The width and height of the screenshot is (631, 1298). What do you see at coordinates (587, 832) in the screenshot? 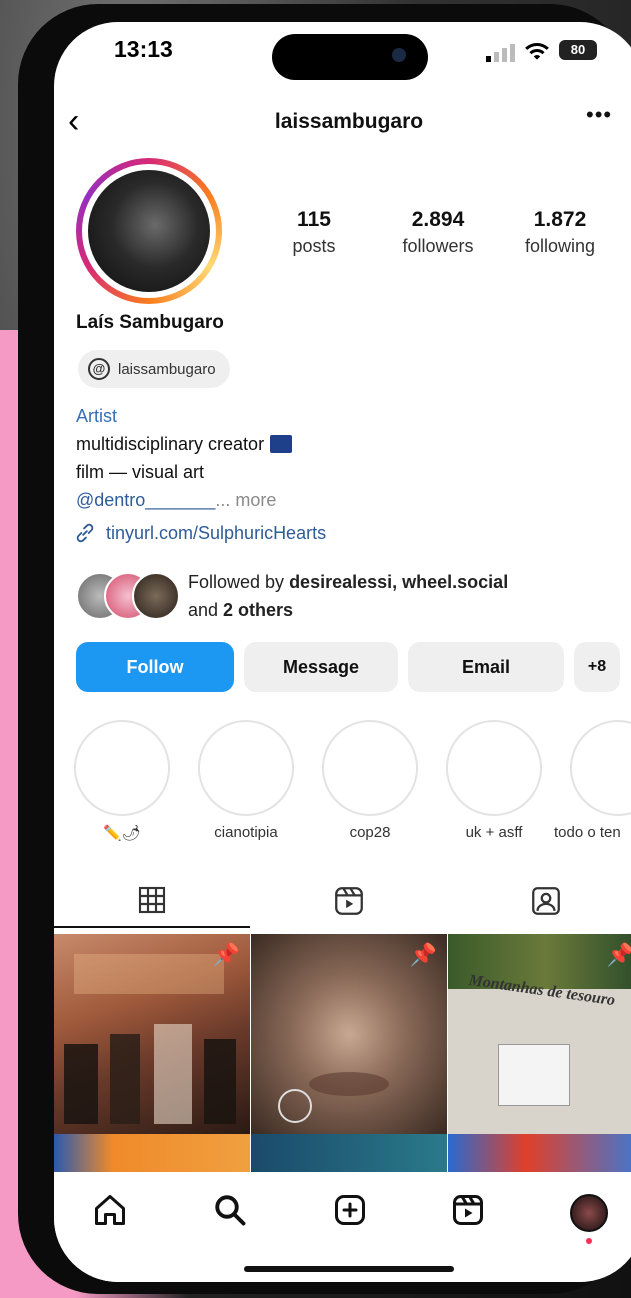
I see `highlight-label: todo o ten` at bounding box center [587, 832].